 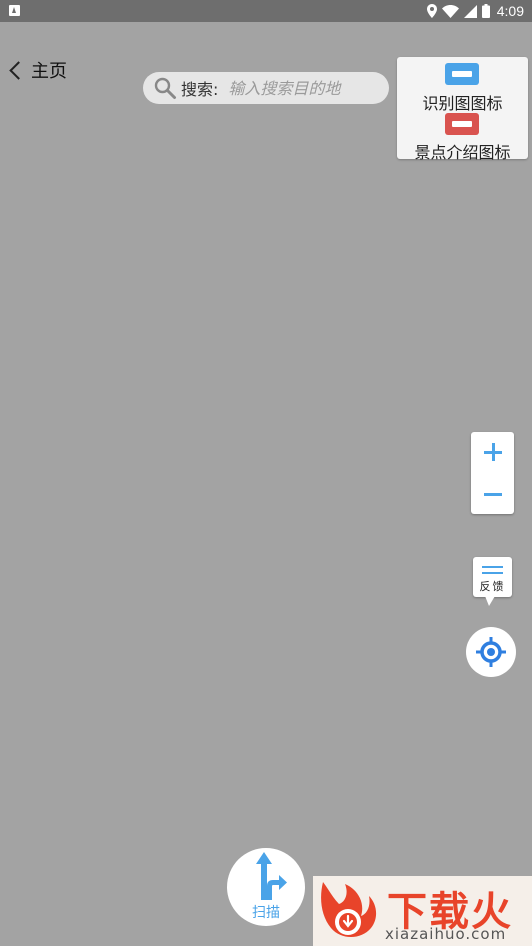 I want to click on search-input, so click(x=298, y=88).